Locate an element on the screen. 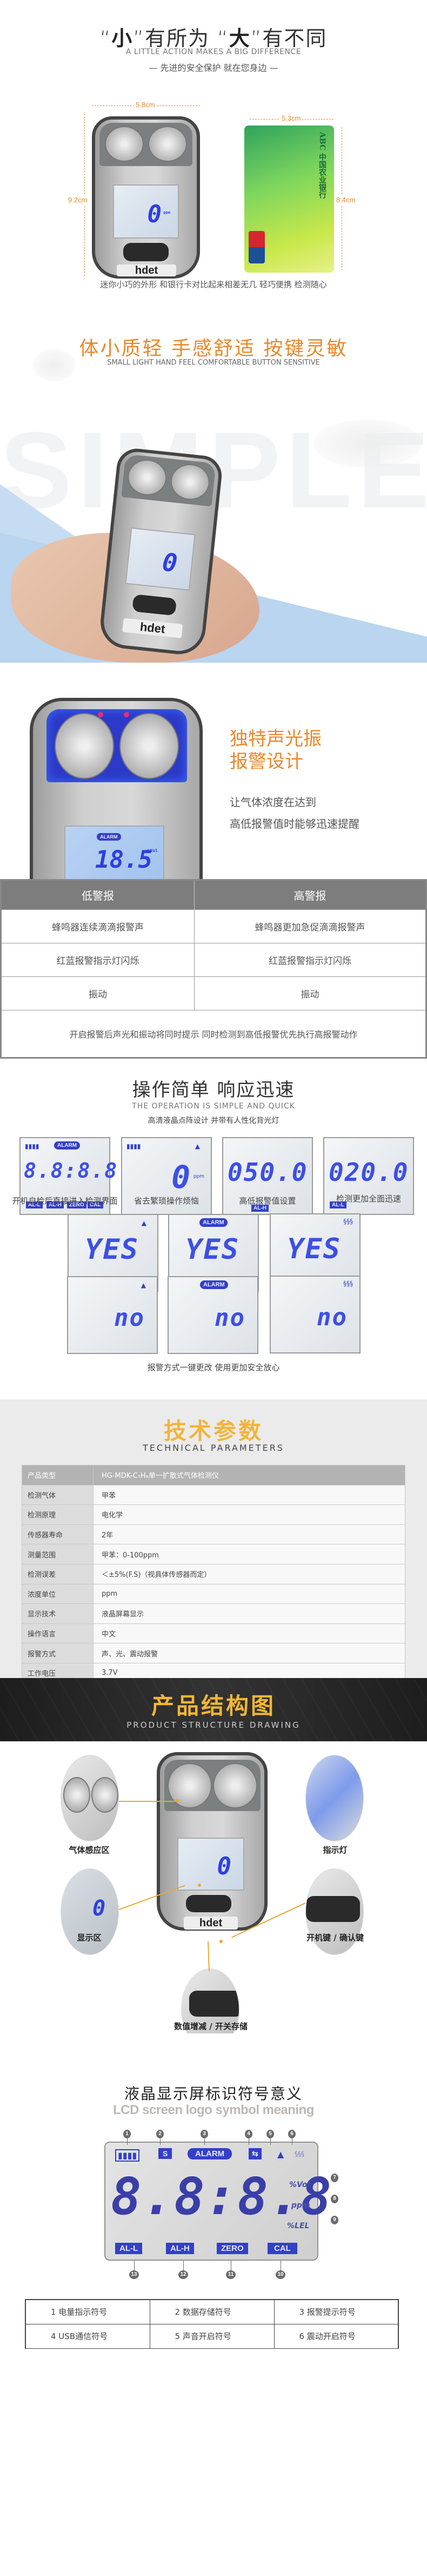 Image resolution: width=427 pixels, height=2576 pixels. table-row: 检测气体 甲苯 is located at coordinates (213, 1494).